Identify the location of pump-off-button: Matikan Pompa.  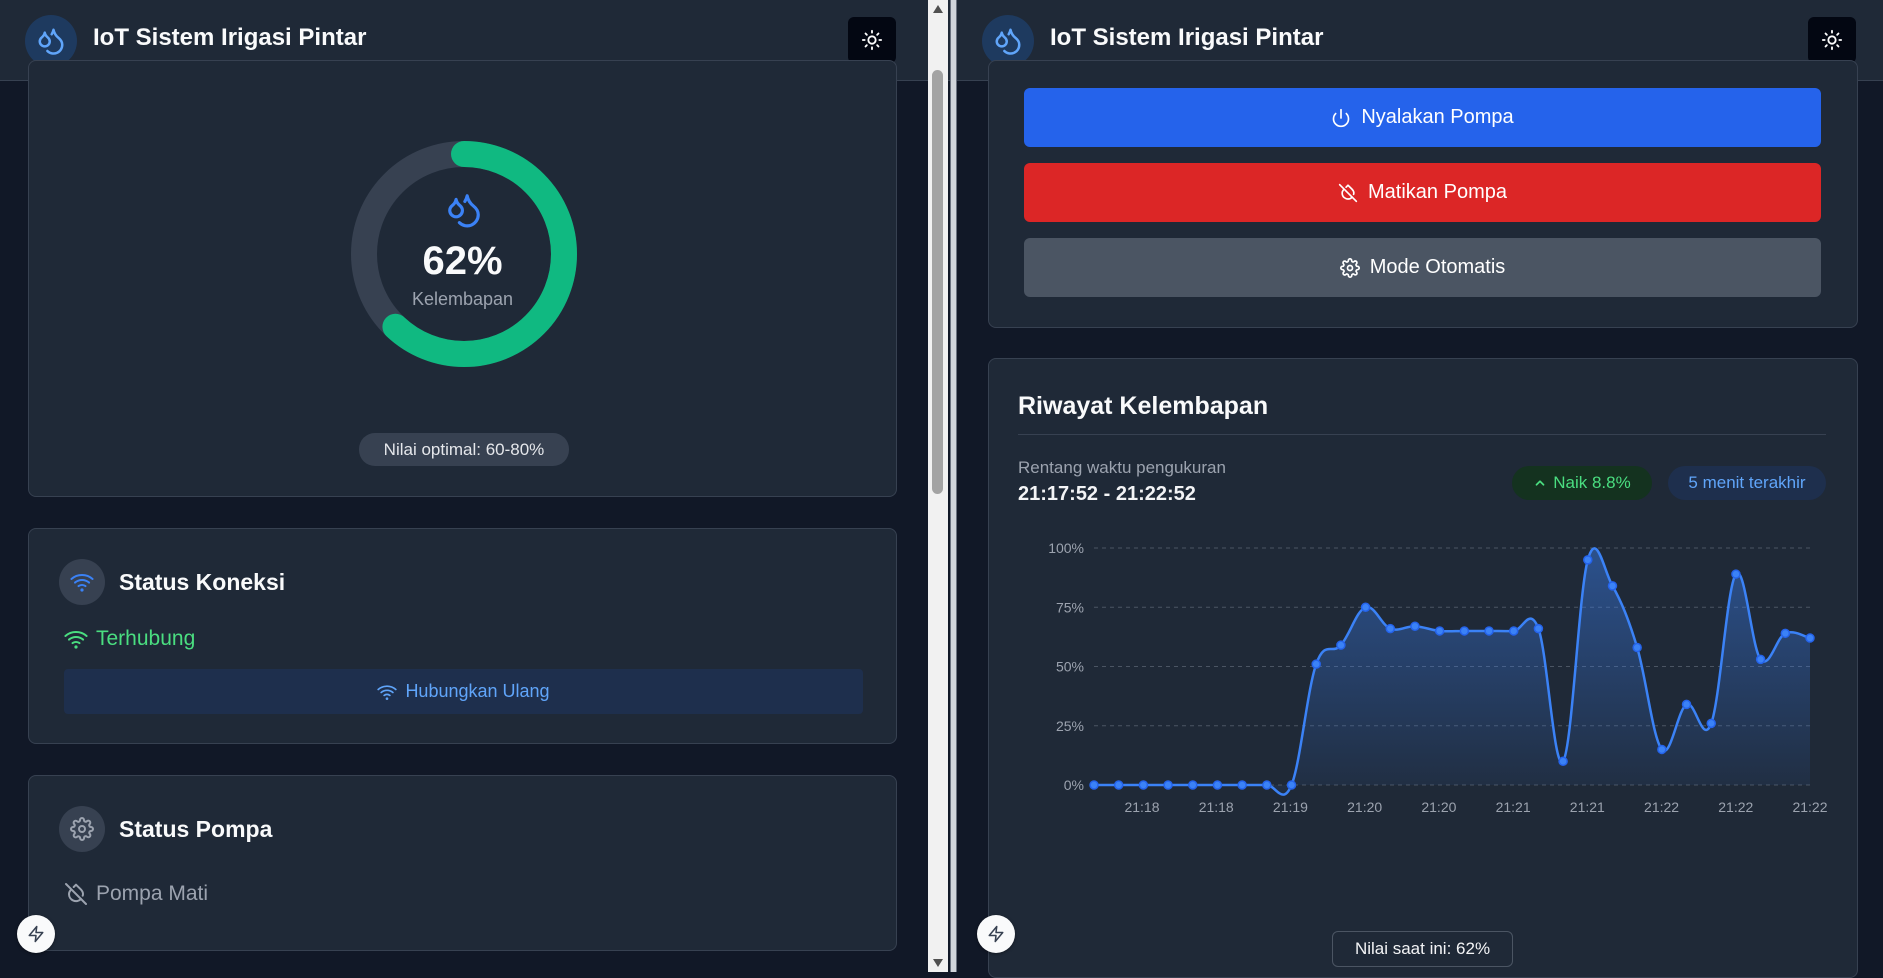
(1422, 192).